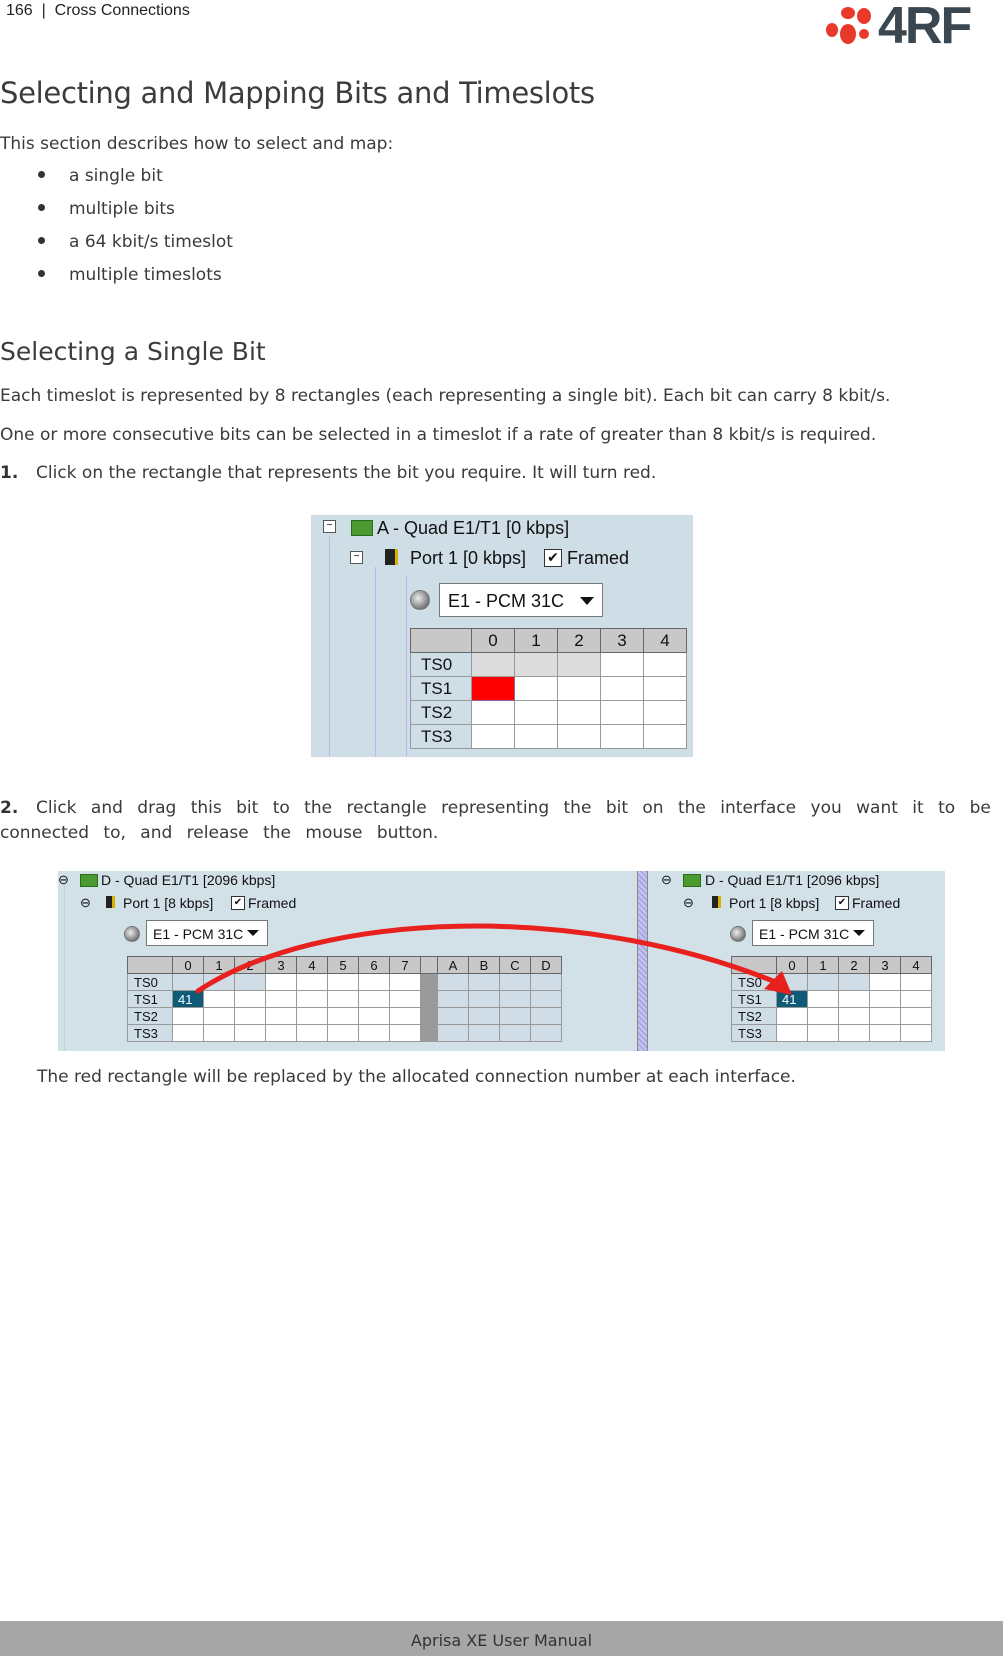 This screenshot has height=1656, width=1003. I want to click on pane-splitter, so click(642, 961).